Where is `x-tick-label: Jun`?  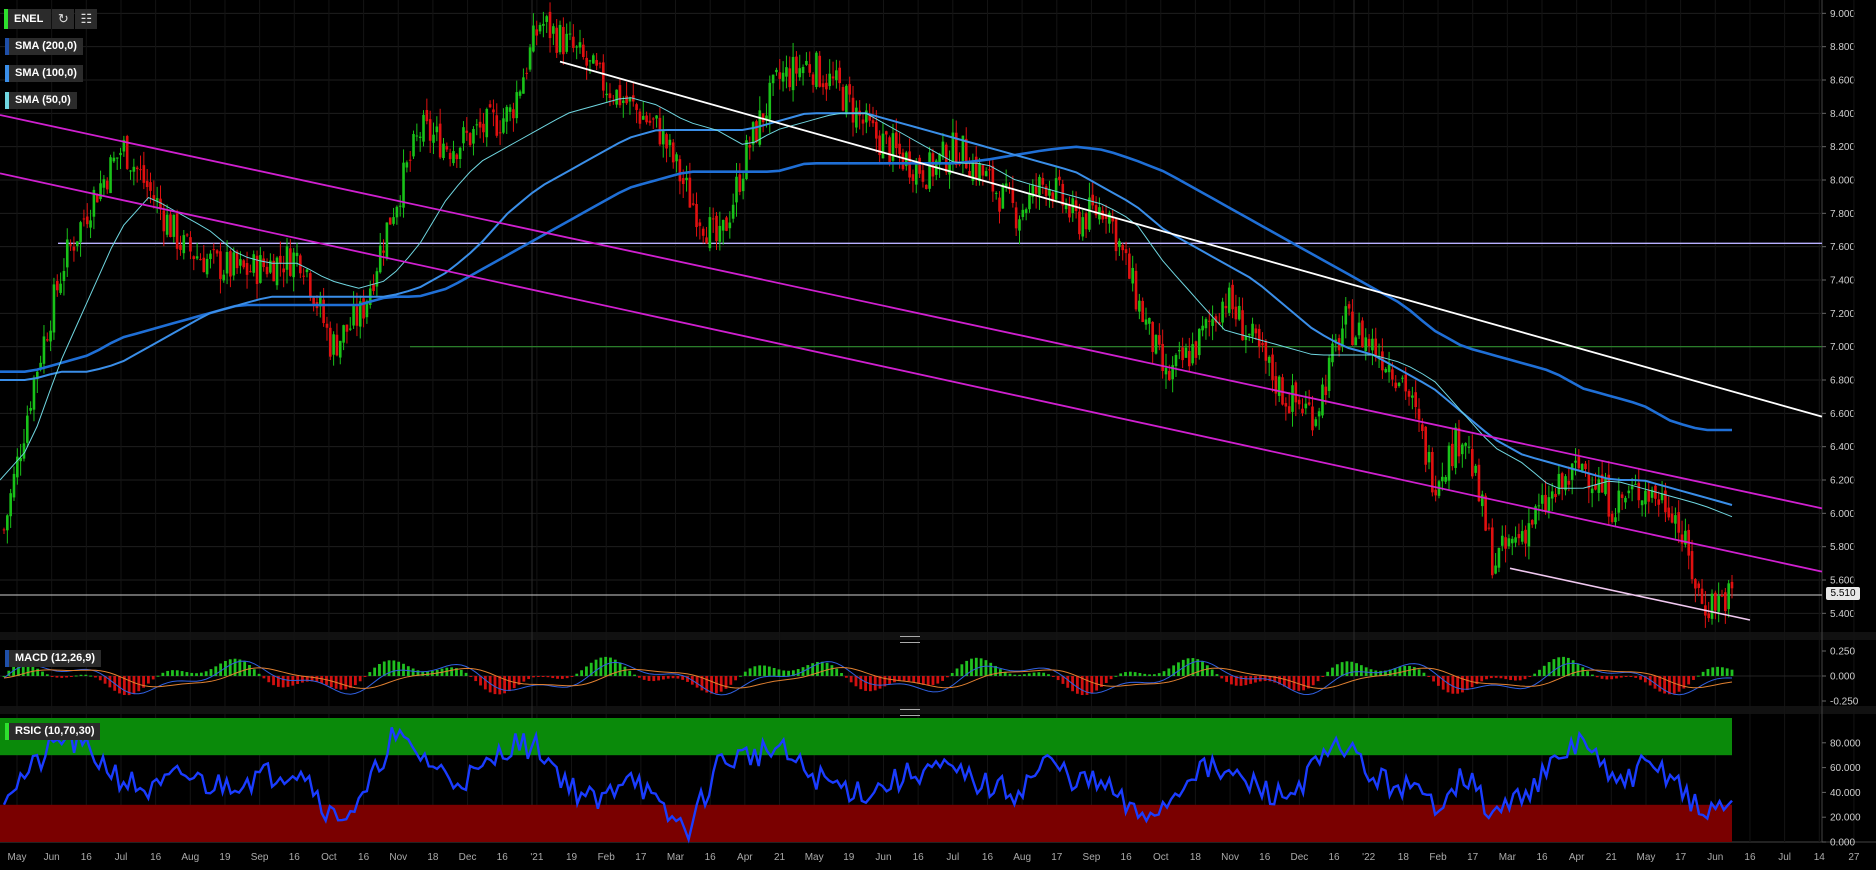 x-tick-label: Jun is located at coordinates (1715, 857).